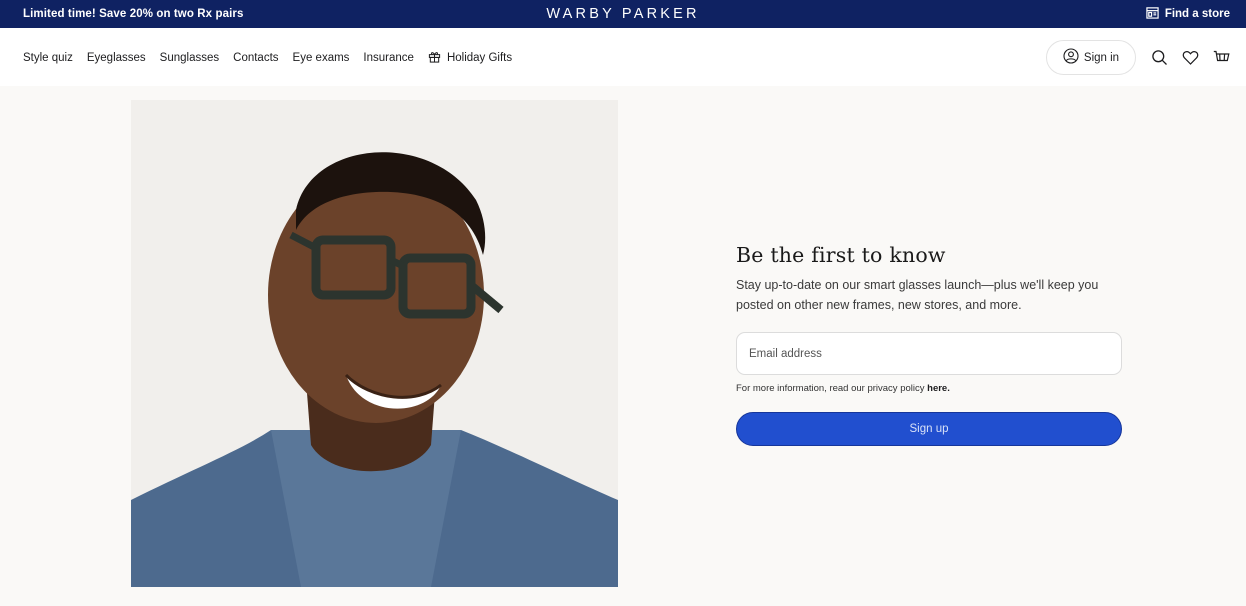  Describe the element at coordinates (1190, 57) in the screenshot. I see `heart-icon` at that location.